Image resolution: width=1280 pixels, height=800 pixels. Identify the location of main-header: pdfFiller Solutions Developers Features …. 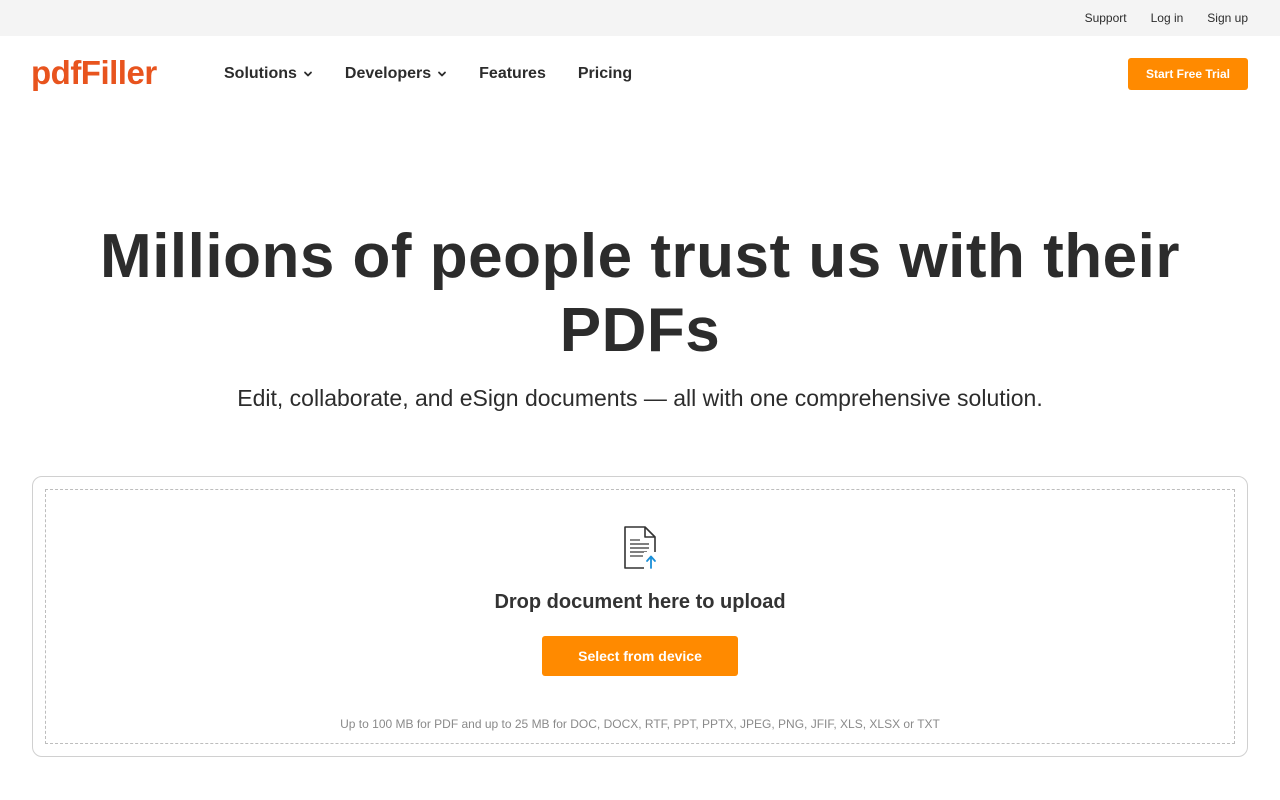
(640, 74).